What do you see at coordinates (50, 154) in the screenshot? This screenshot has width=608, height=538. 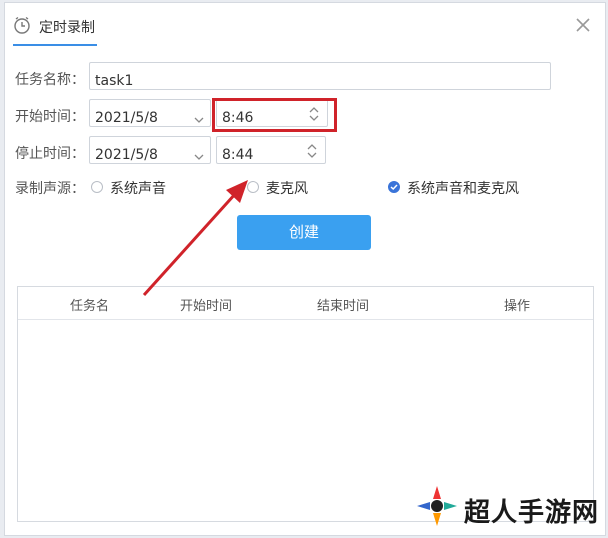 I see `stop-time-label: 停止时间：` at bounding box center [50, 154].